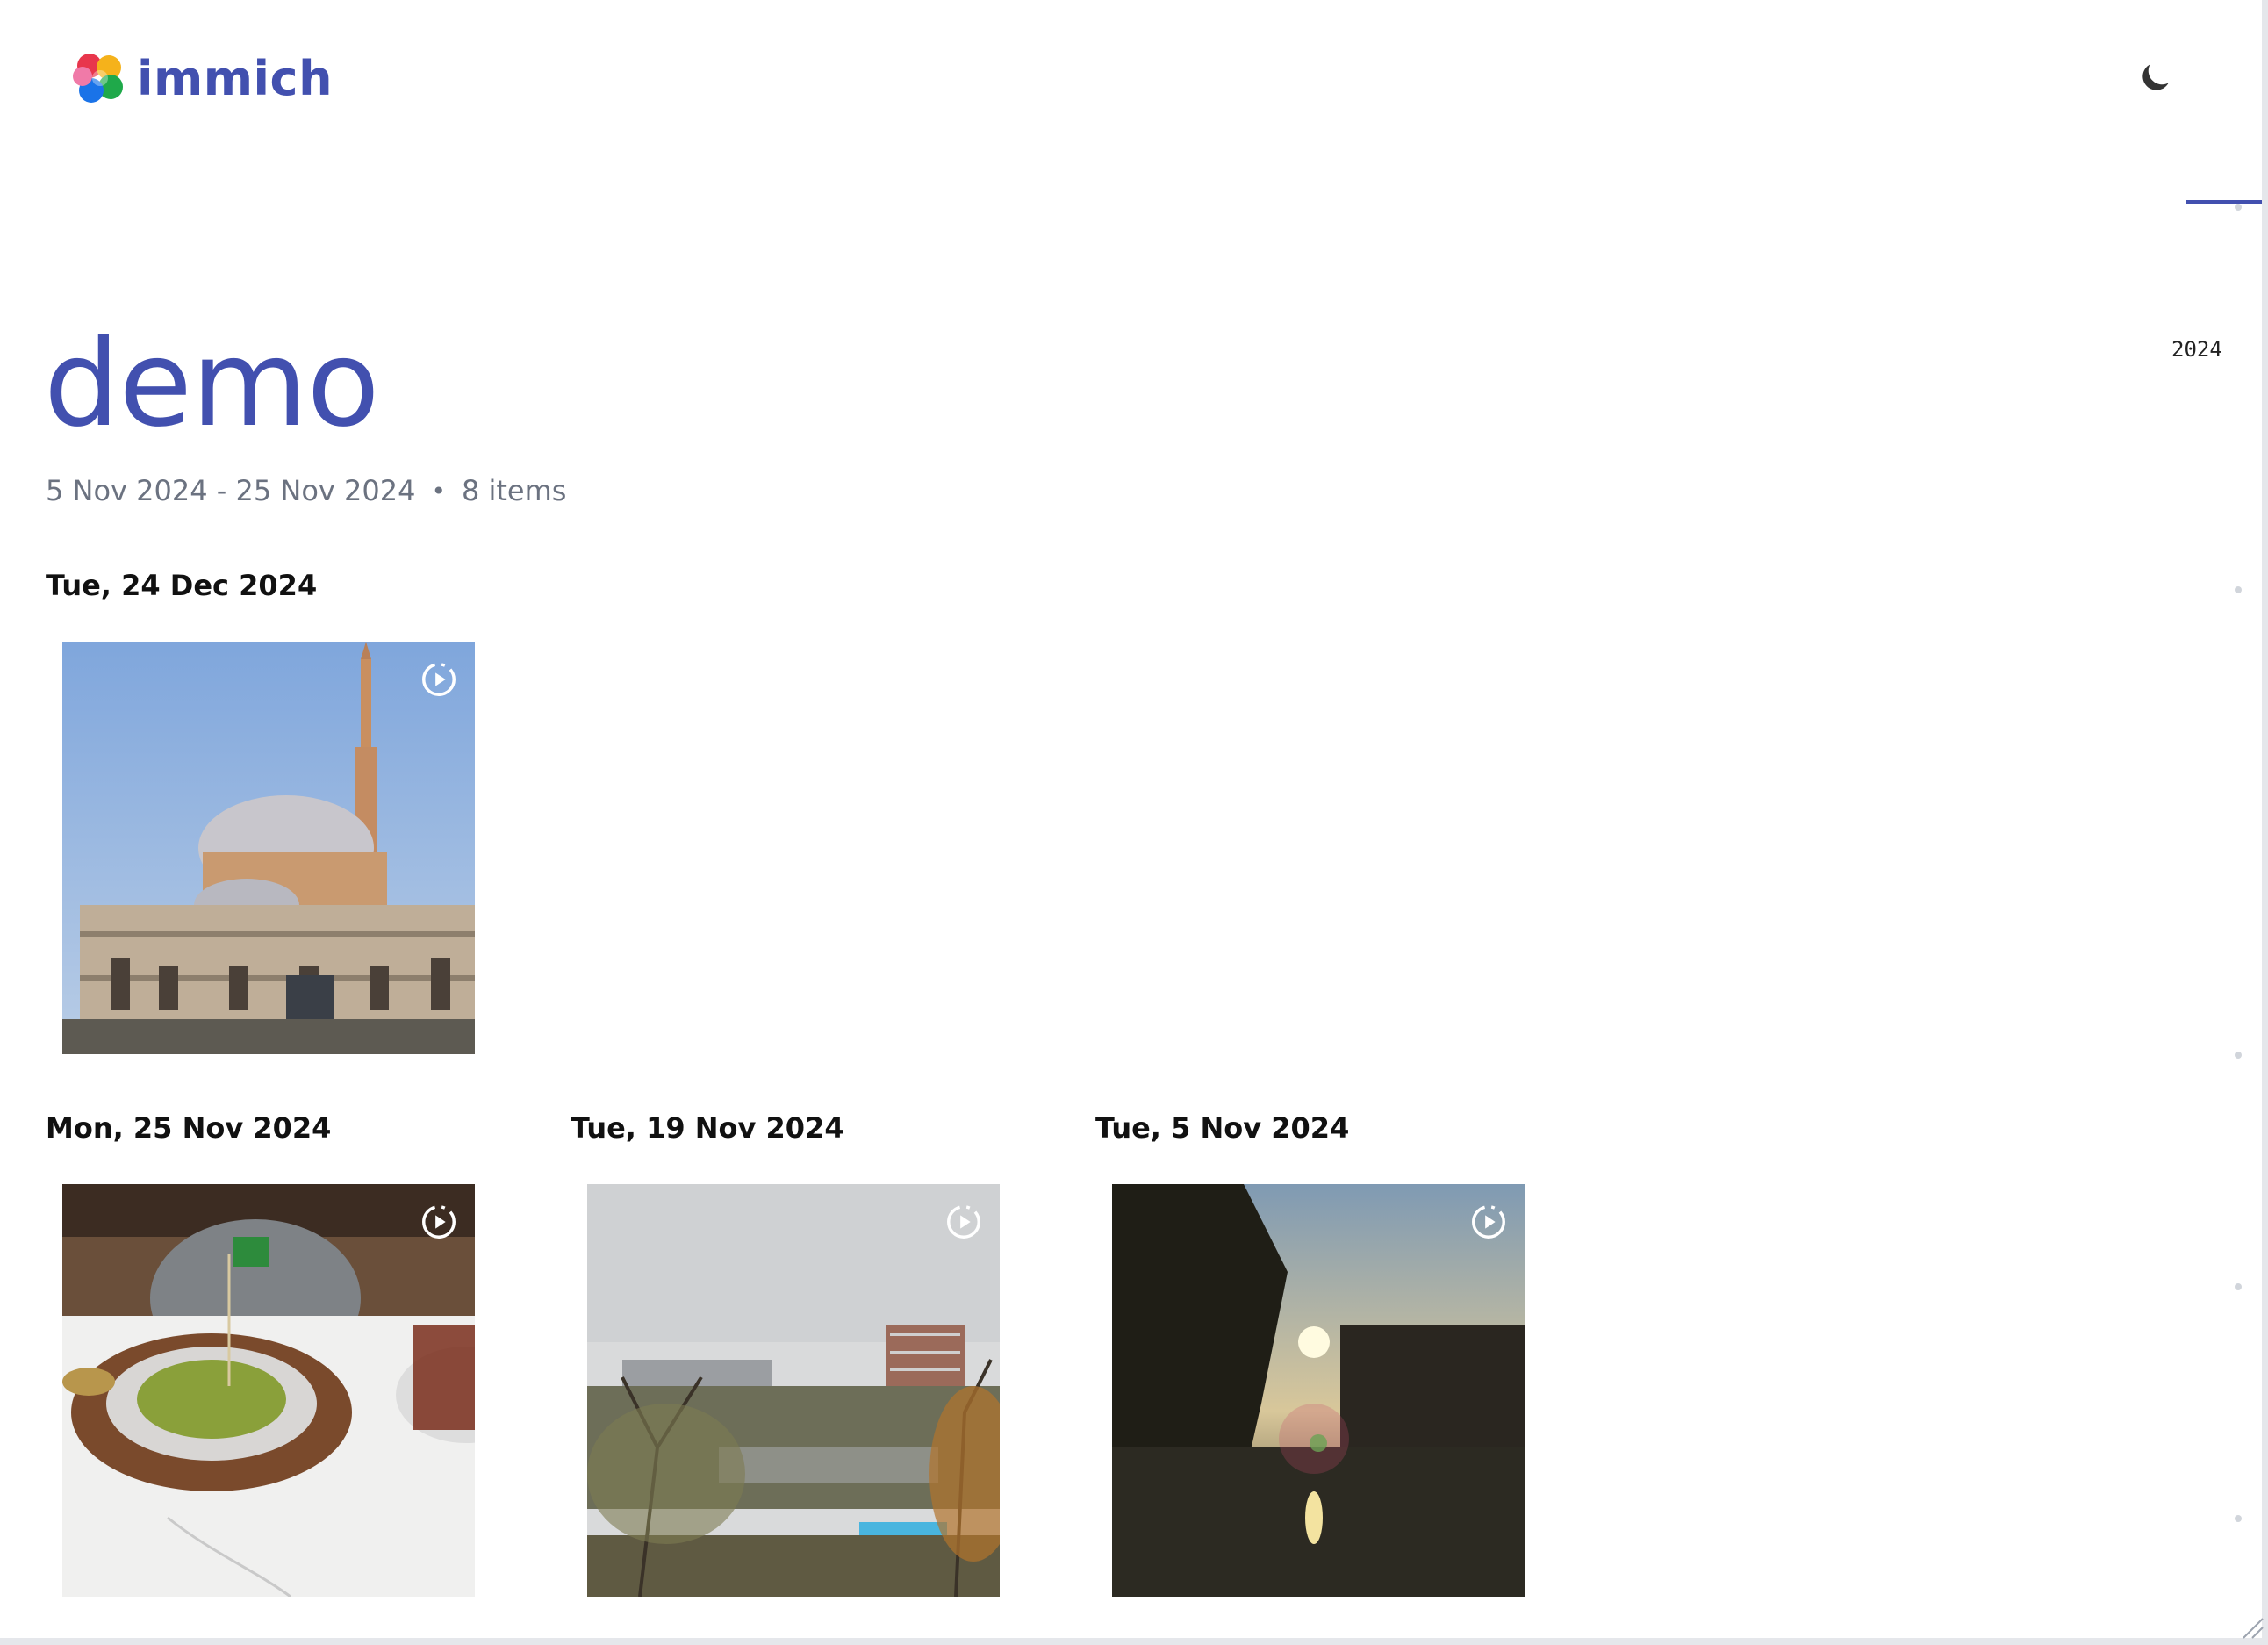  I want to click on date-group-heading: Tue, 5 Nov 2024, so click(1222, 1128).